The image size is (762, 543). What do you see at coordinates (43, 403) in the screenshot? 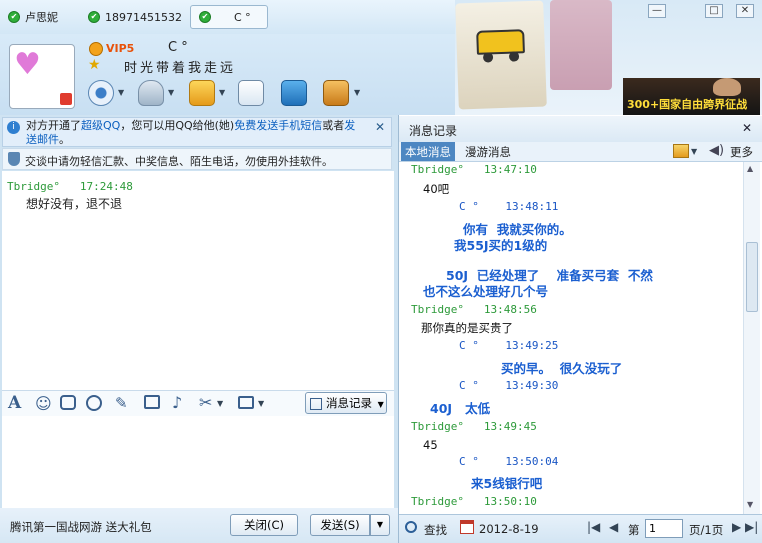
I see `emoji-icon: ☺` at bounding box center [43, 403].